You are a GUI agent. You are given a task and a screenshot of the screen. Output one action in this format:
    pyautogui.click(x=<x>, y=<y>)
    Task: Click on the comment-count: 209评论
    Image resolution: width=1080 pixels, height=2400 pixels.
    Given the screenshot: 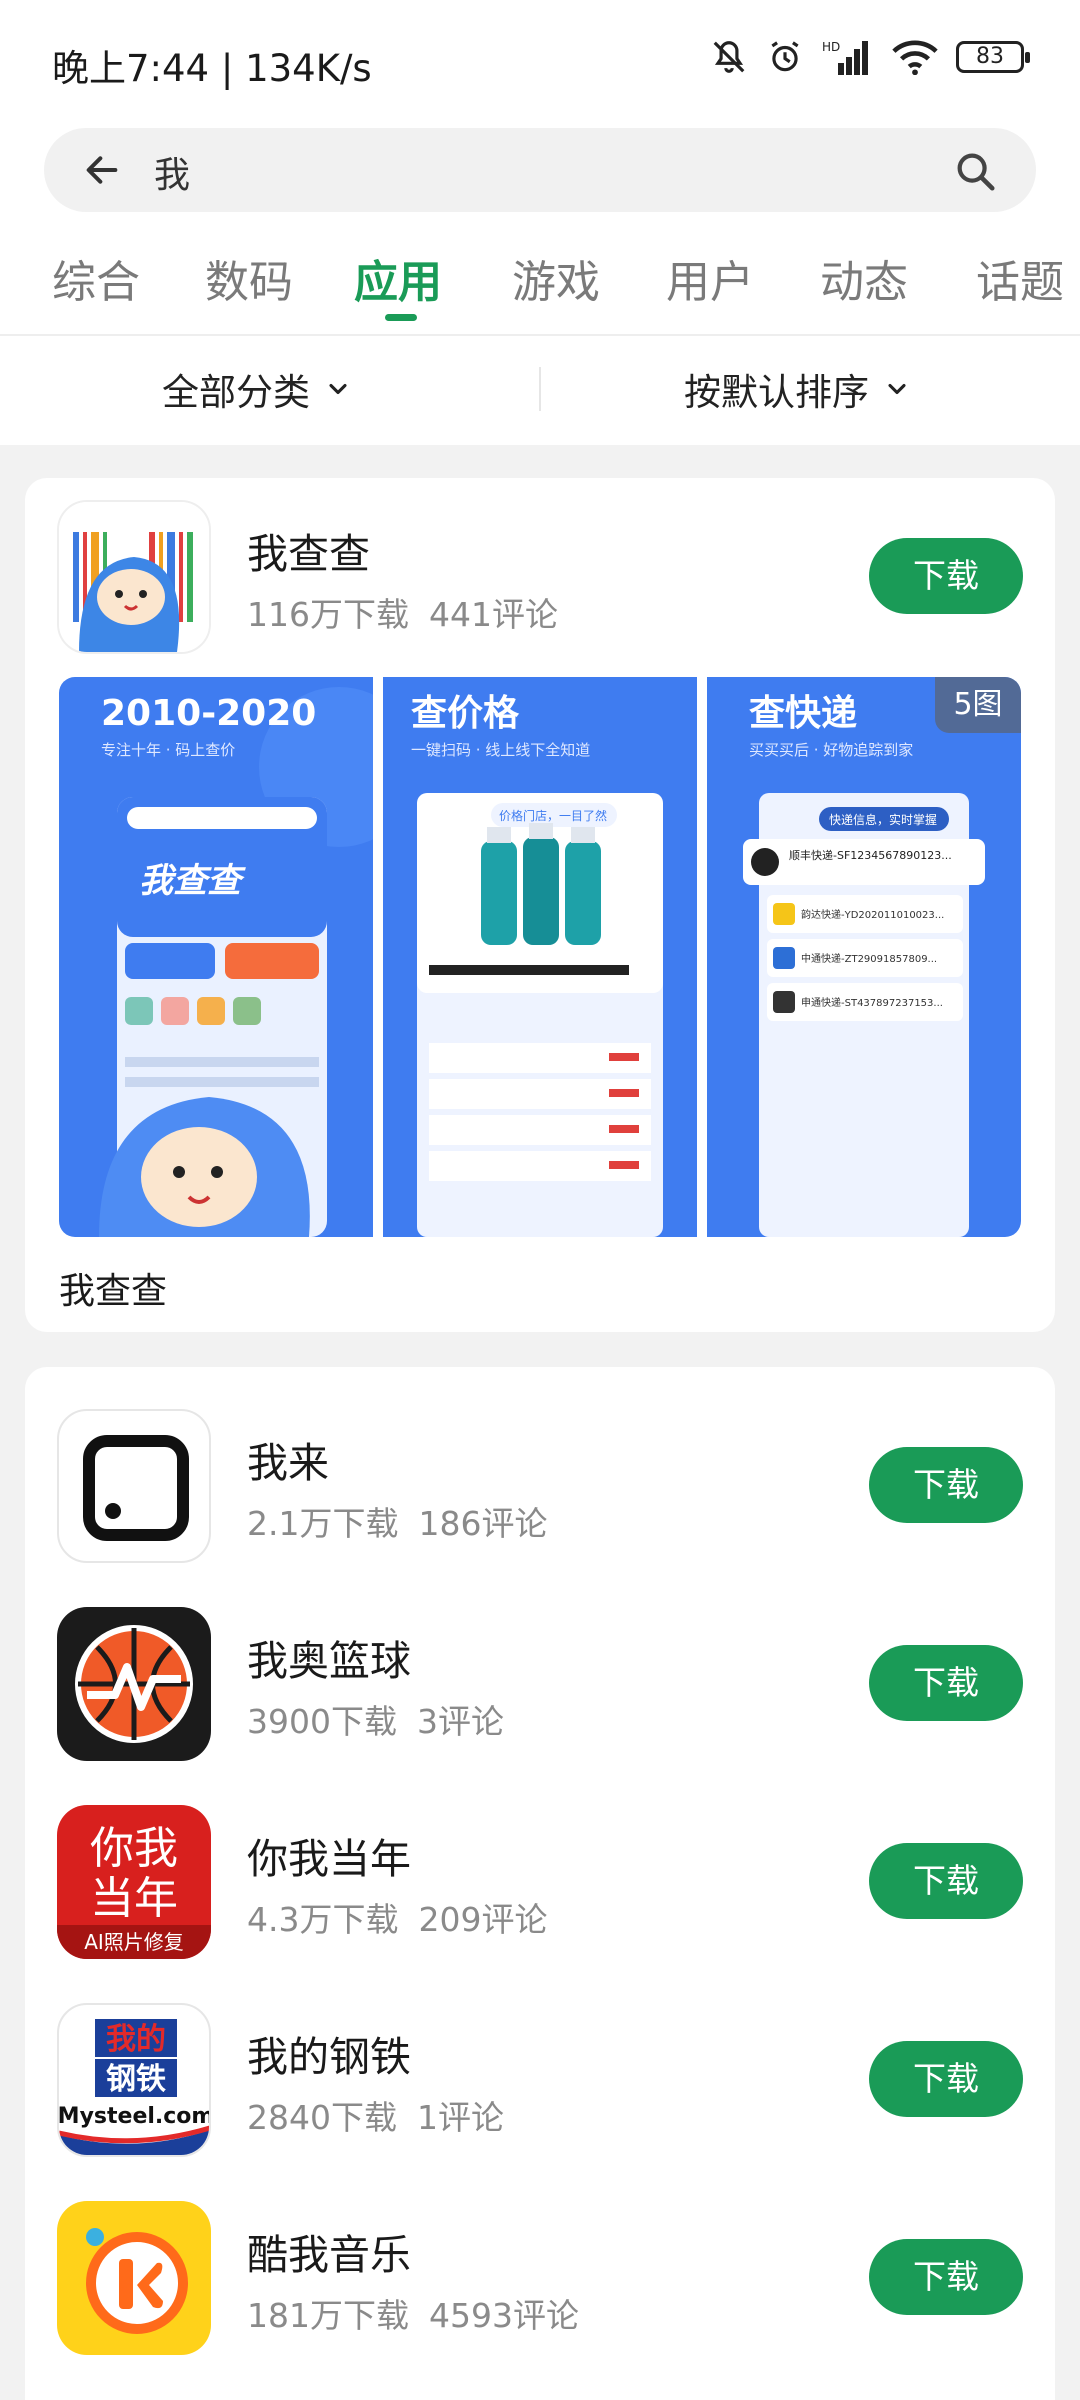 What is the action you would take?
    pyautogui.click(x=483, y=1919)
    